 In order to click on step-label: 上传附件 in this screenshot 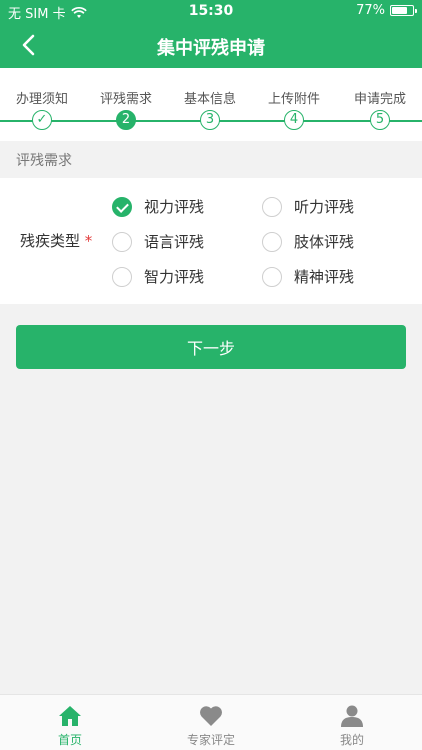, I will do `click(293, 99)`.